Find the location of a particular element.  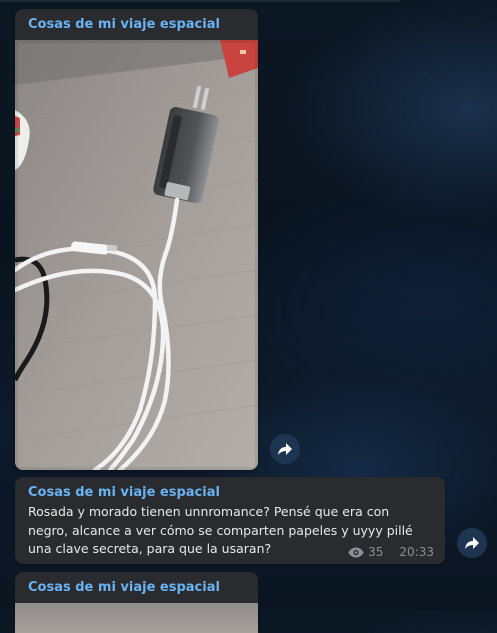

views-count: 35 is located at coordinates (365, 552).